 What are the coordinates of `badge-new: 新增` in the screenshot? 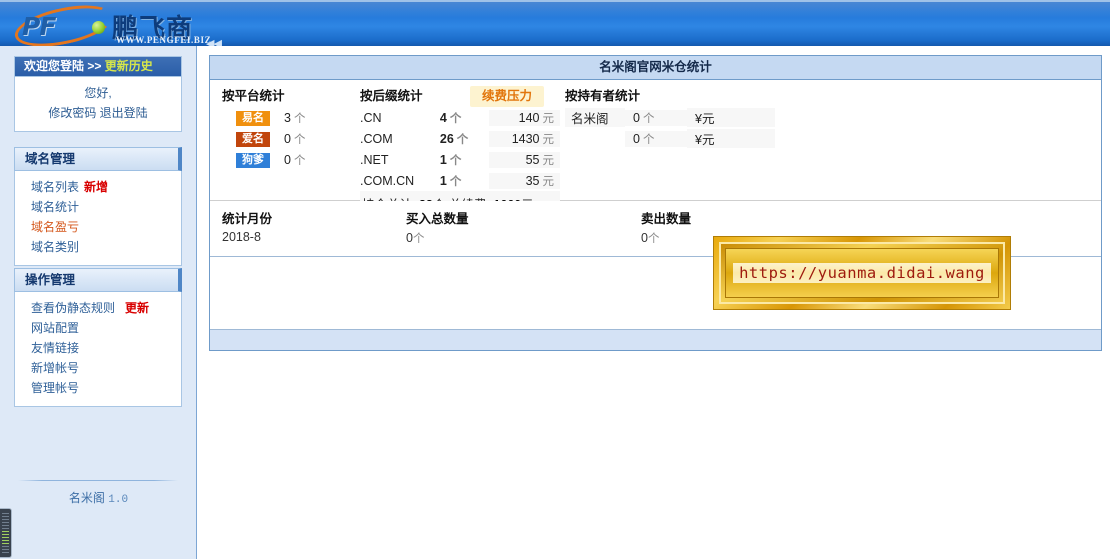 It's located at (96, 187).